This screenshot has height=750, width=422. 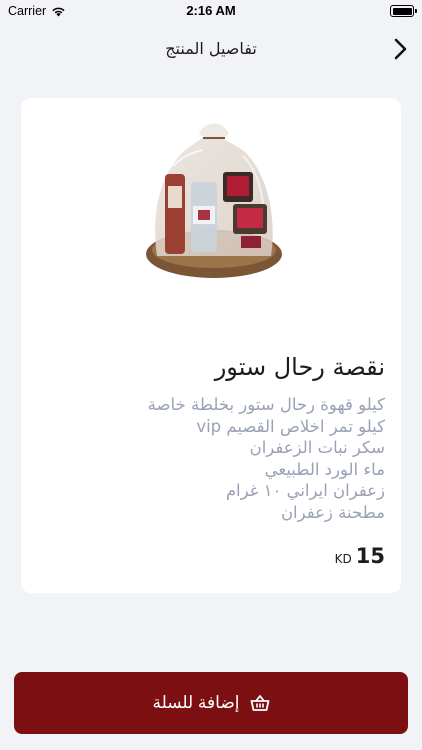 What do you see at coordinates (332, 512) in the screenshot?
I see `description-line: مطحنة زعفران` at bounding box center [332, 512].